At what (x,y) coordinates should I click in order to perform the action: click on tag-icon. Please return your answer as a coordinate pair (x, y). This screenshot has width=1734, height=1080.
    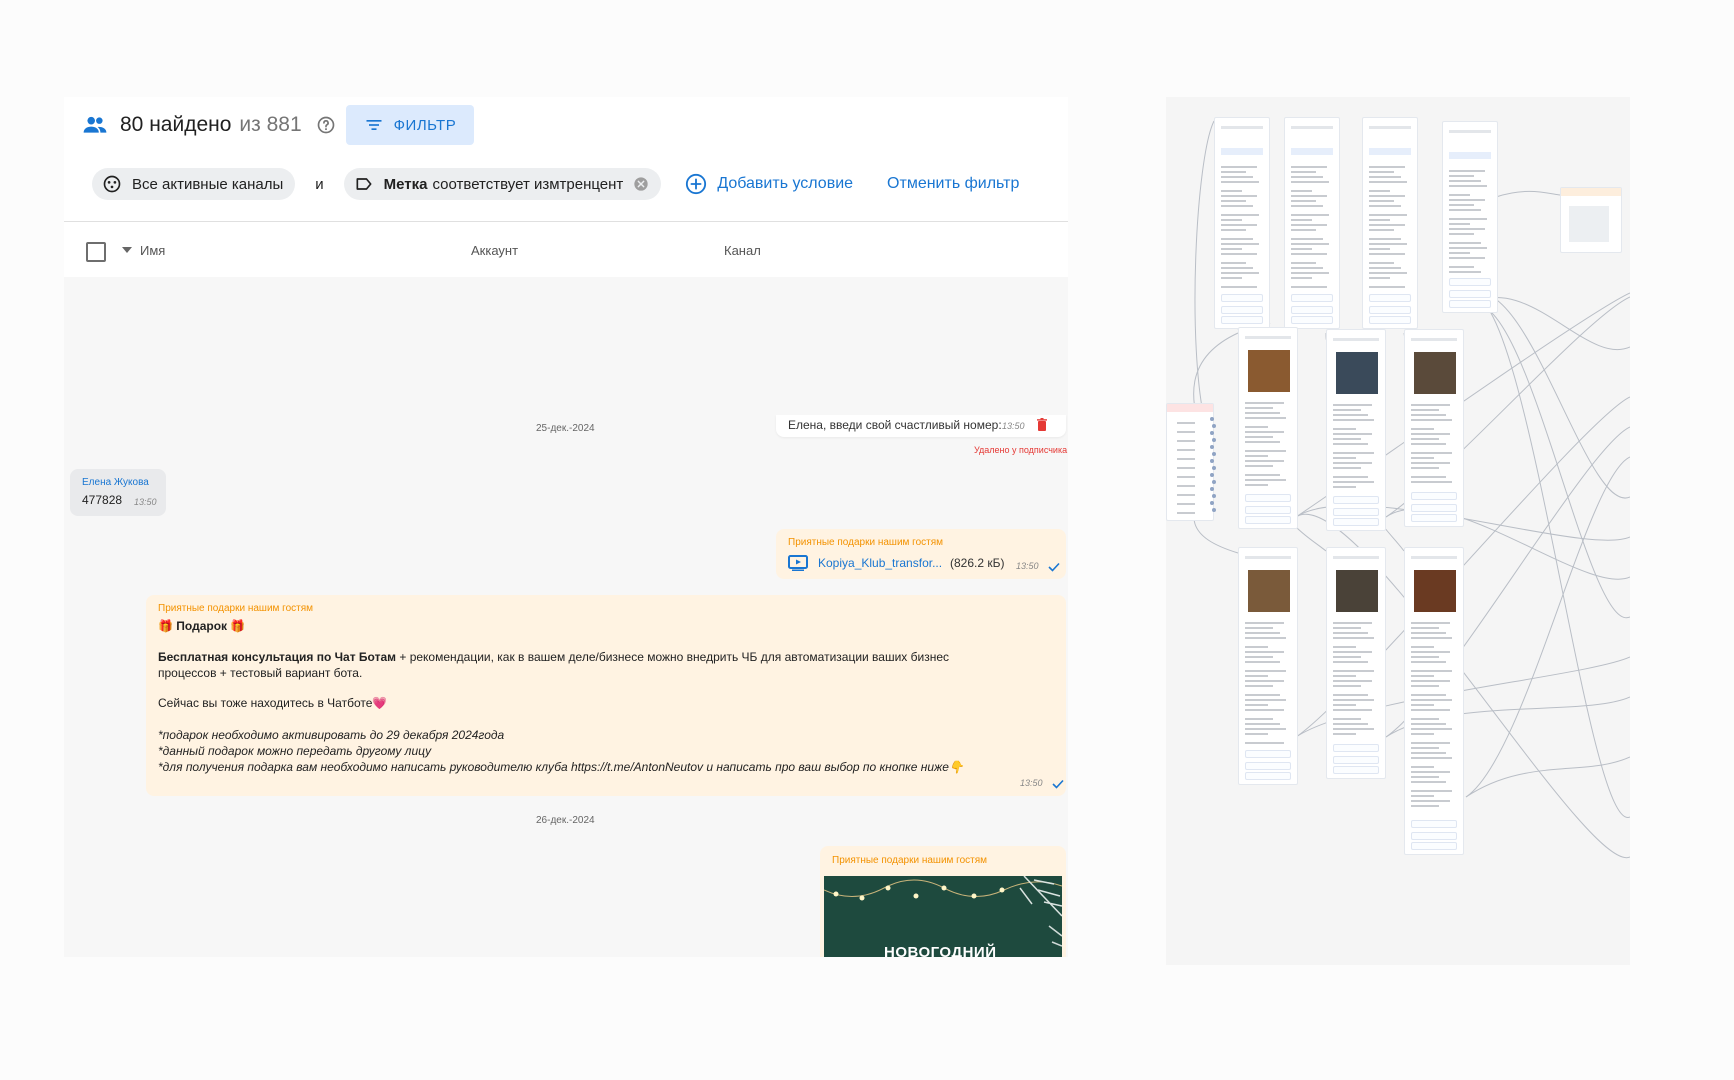
    Looking at the image, I should click on (364, 184).